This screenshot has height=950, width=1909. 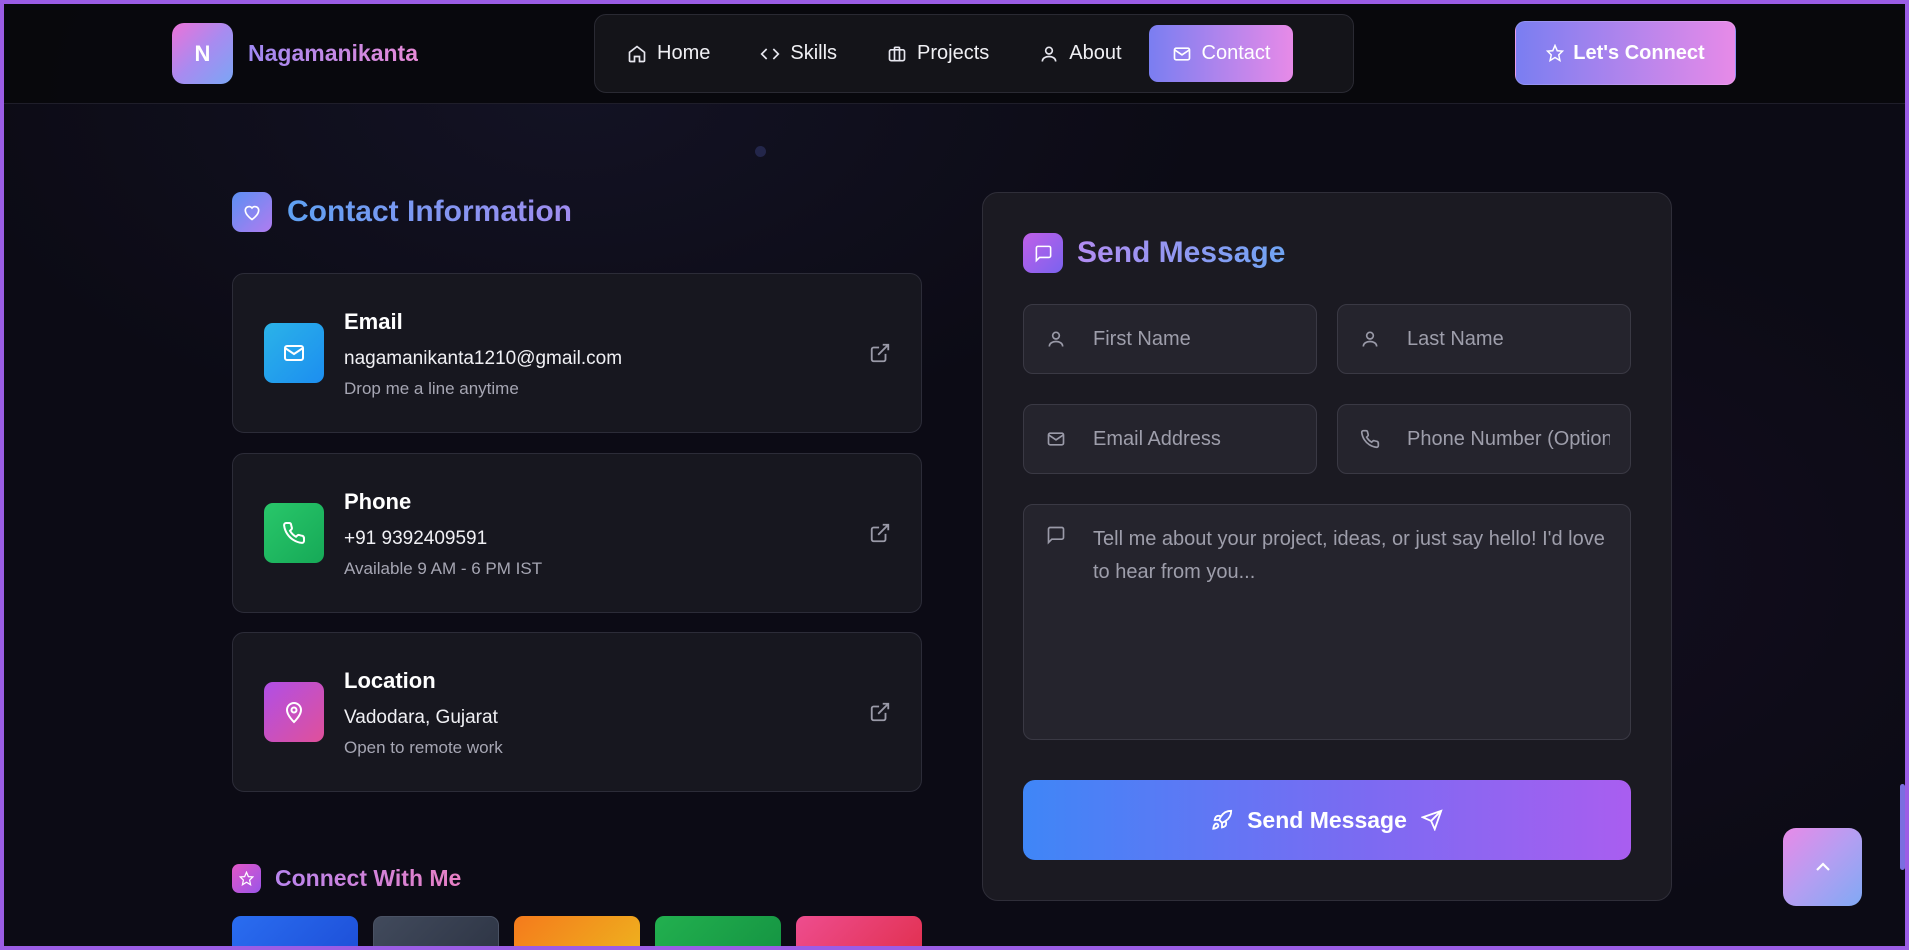 I want to click on card-title: Email, so click(x=373, y=321).